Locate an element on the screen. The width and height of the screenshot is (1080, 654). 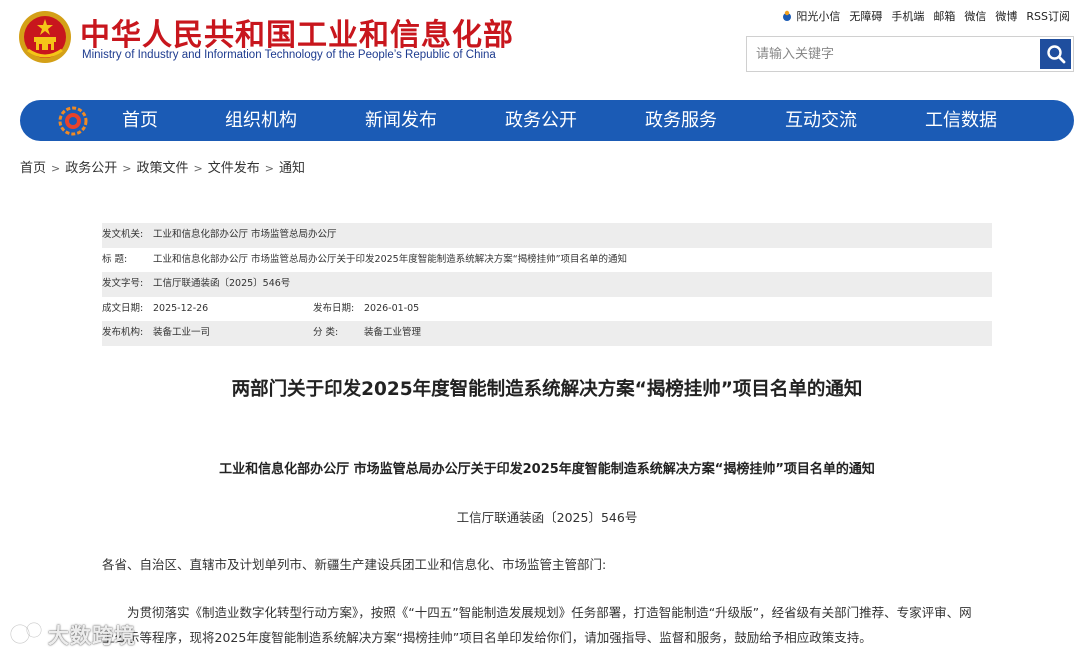
org-label: 发布机构: is located at coordinates (123, 333).